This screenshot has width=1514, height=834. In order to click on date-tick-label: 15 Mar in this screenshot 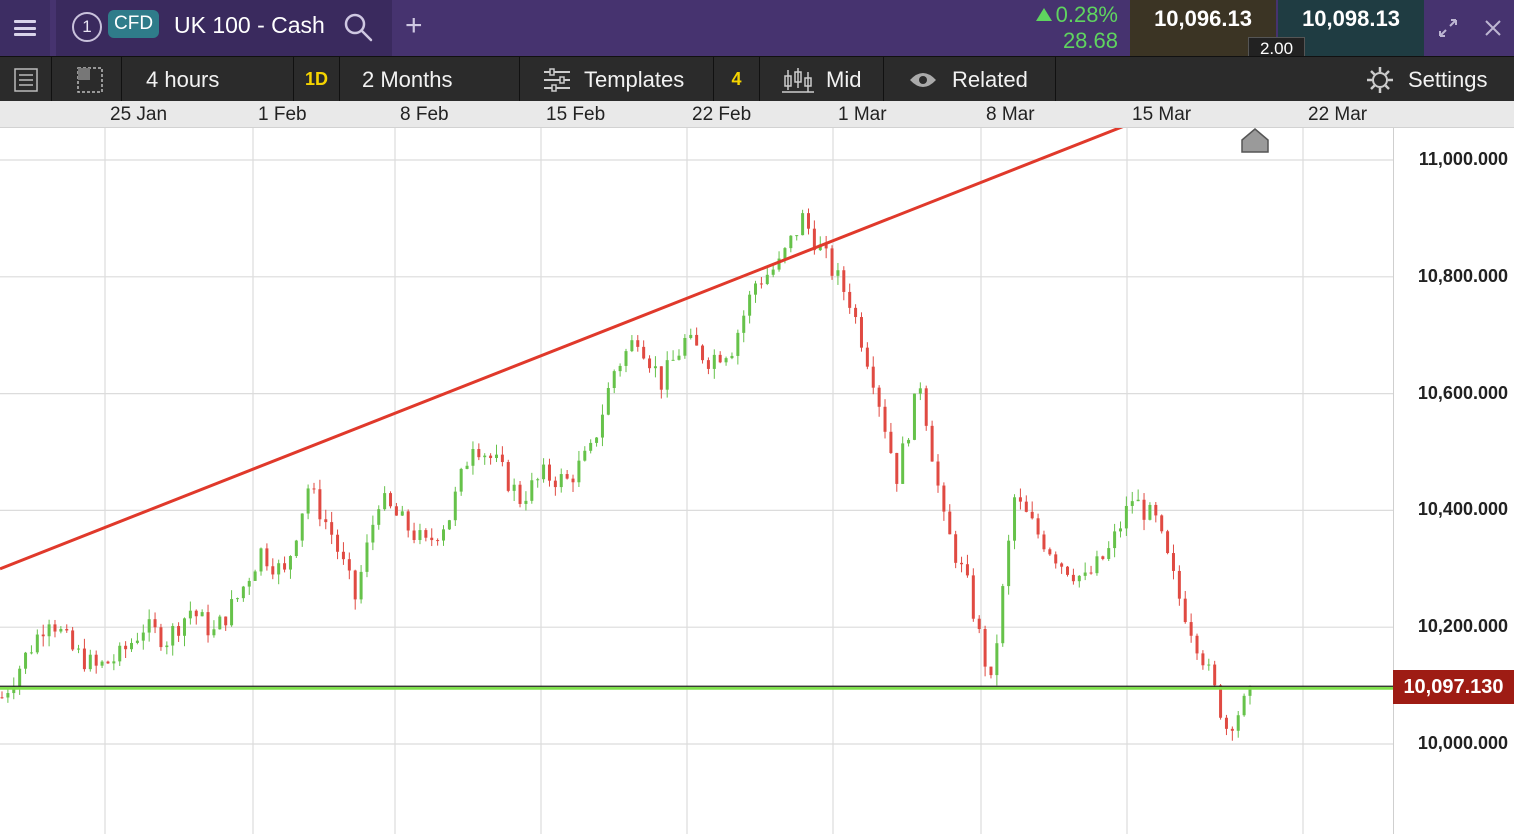, I will do `click(1162, 114)`.